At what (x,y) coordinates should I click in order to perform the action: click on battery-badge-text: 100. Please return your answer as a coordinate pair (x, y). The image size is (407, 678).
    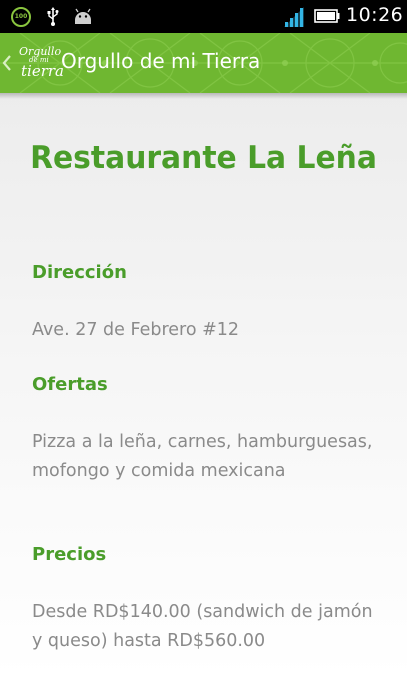
    Looking at the image, I should click on (21, 16).